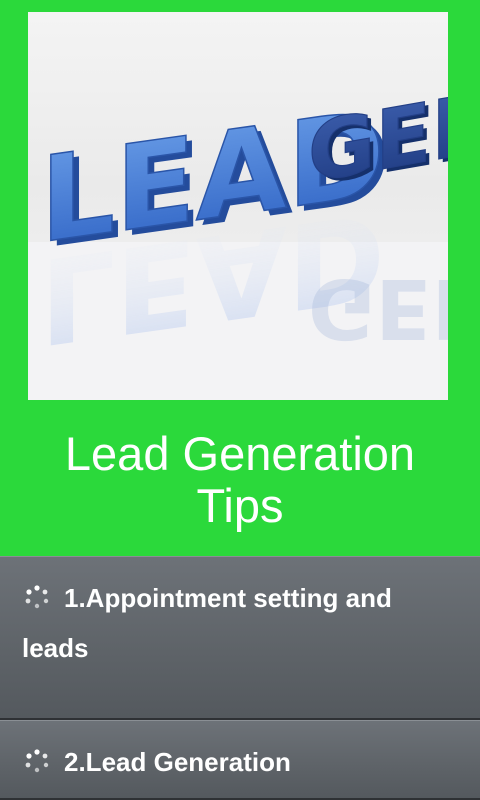 The width and height of the screenshot is (480, 800). I want to click on gen-word-reflection: GEN, so click(378, 307).